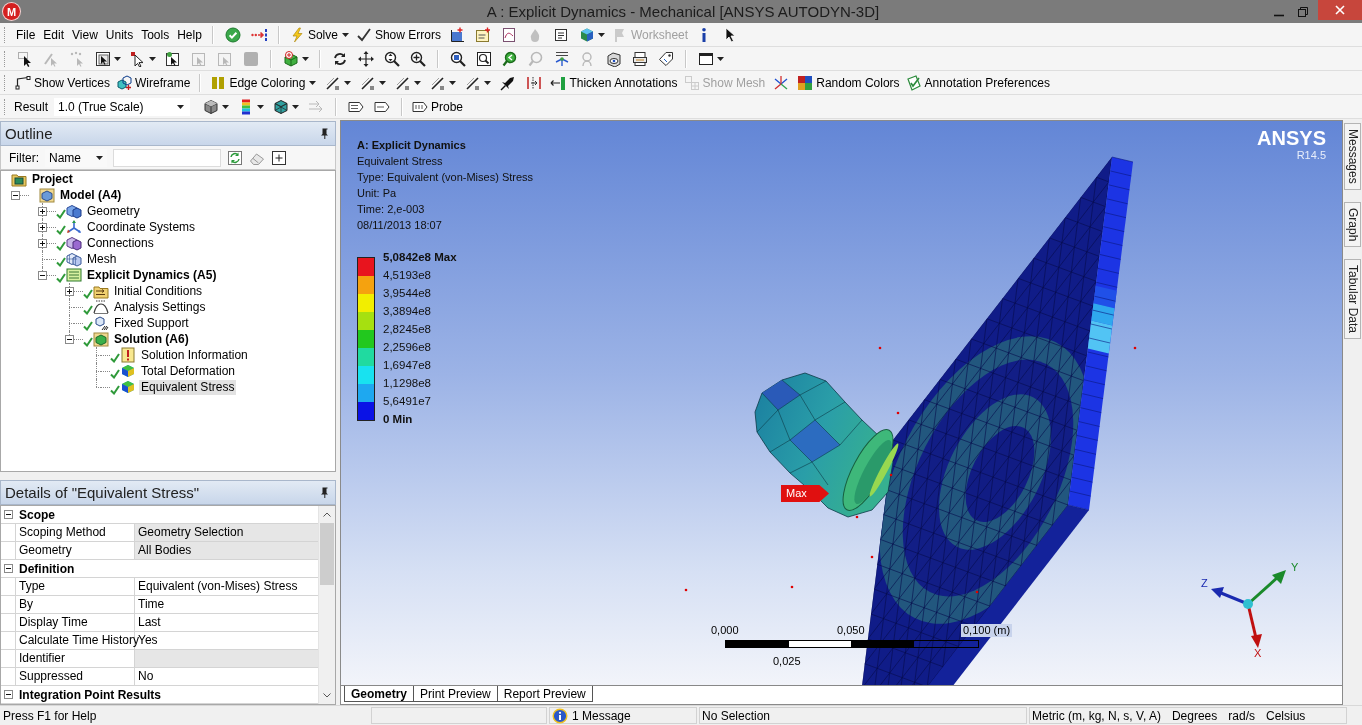 This screenshot has width=1362, height=725. I want to click on axis-icon, so click(456, 34).